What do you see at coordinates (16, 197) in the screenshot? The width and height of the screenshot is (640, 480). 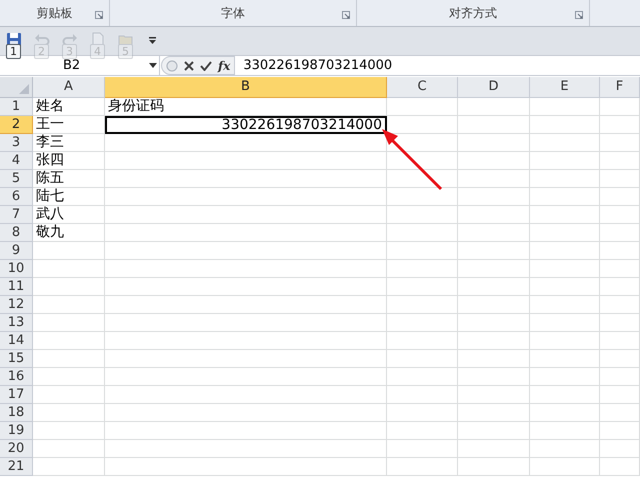 I see `row-header: 6` at bounding box center [16, 197].